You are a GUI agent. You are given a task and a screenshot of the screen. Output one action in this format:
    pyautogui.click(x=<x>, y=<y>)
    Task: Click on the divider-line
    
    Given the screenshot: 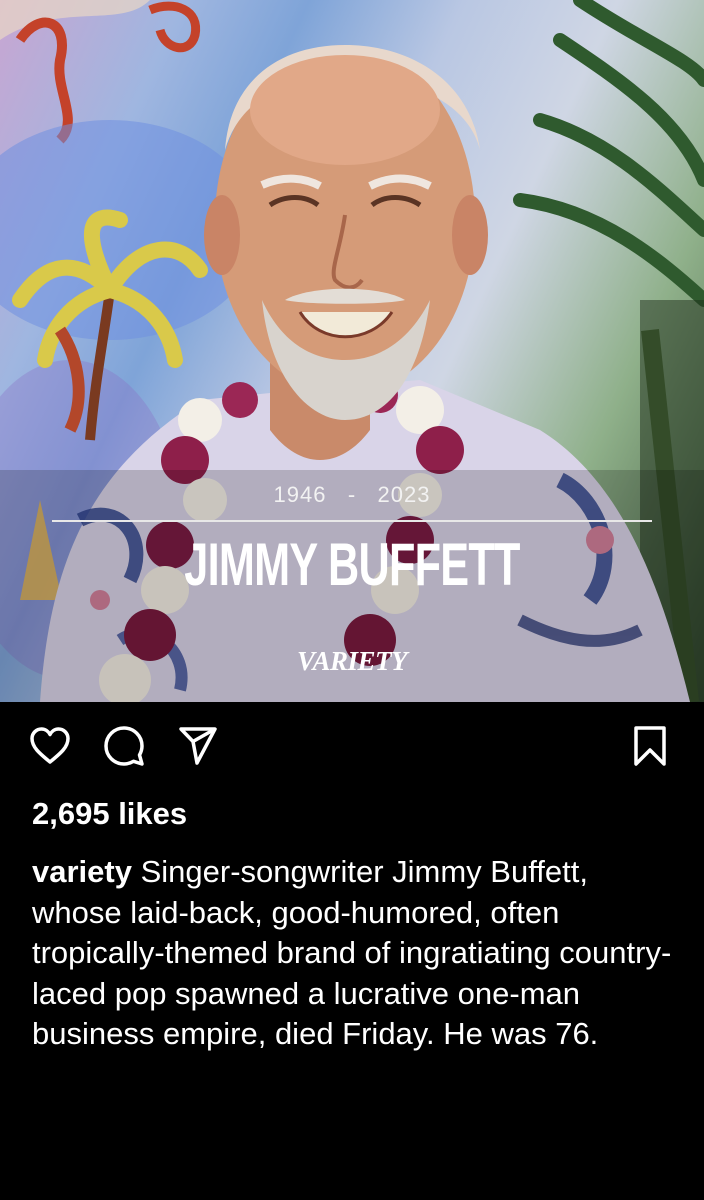 What is the action you would take?
    pyautogui.click(x=352, y=521)
    